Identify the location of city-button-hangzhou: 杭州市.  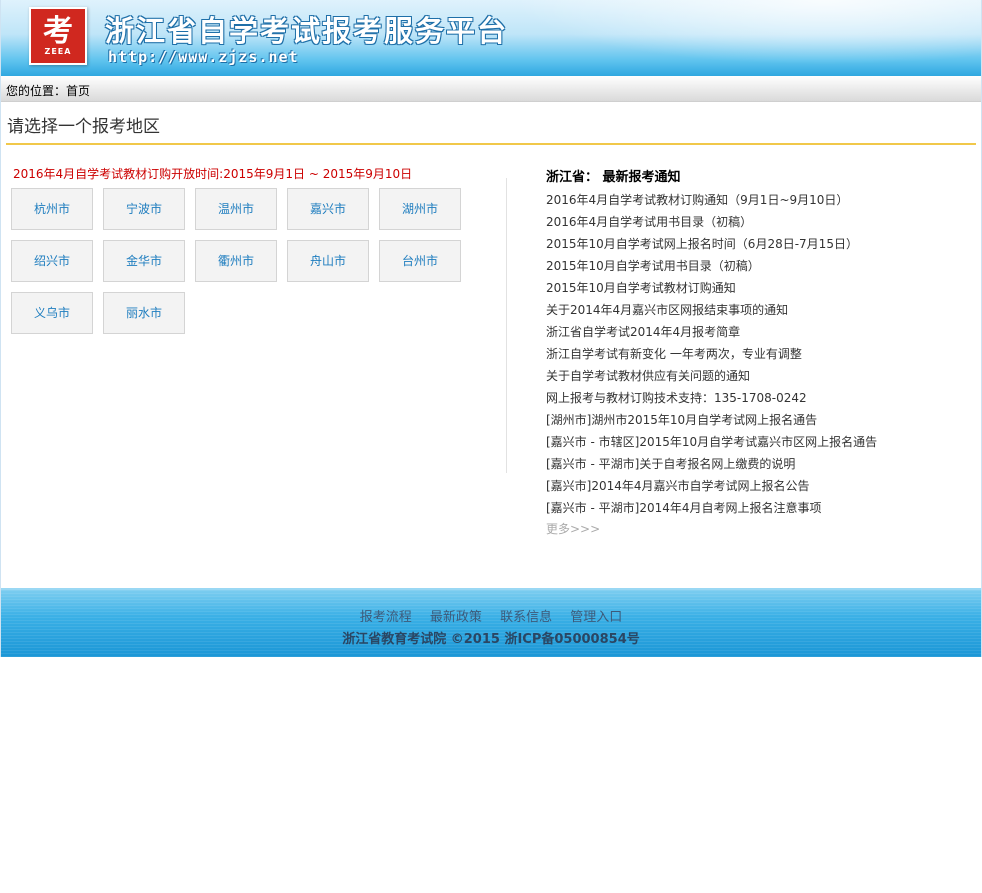
(52, 209).